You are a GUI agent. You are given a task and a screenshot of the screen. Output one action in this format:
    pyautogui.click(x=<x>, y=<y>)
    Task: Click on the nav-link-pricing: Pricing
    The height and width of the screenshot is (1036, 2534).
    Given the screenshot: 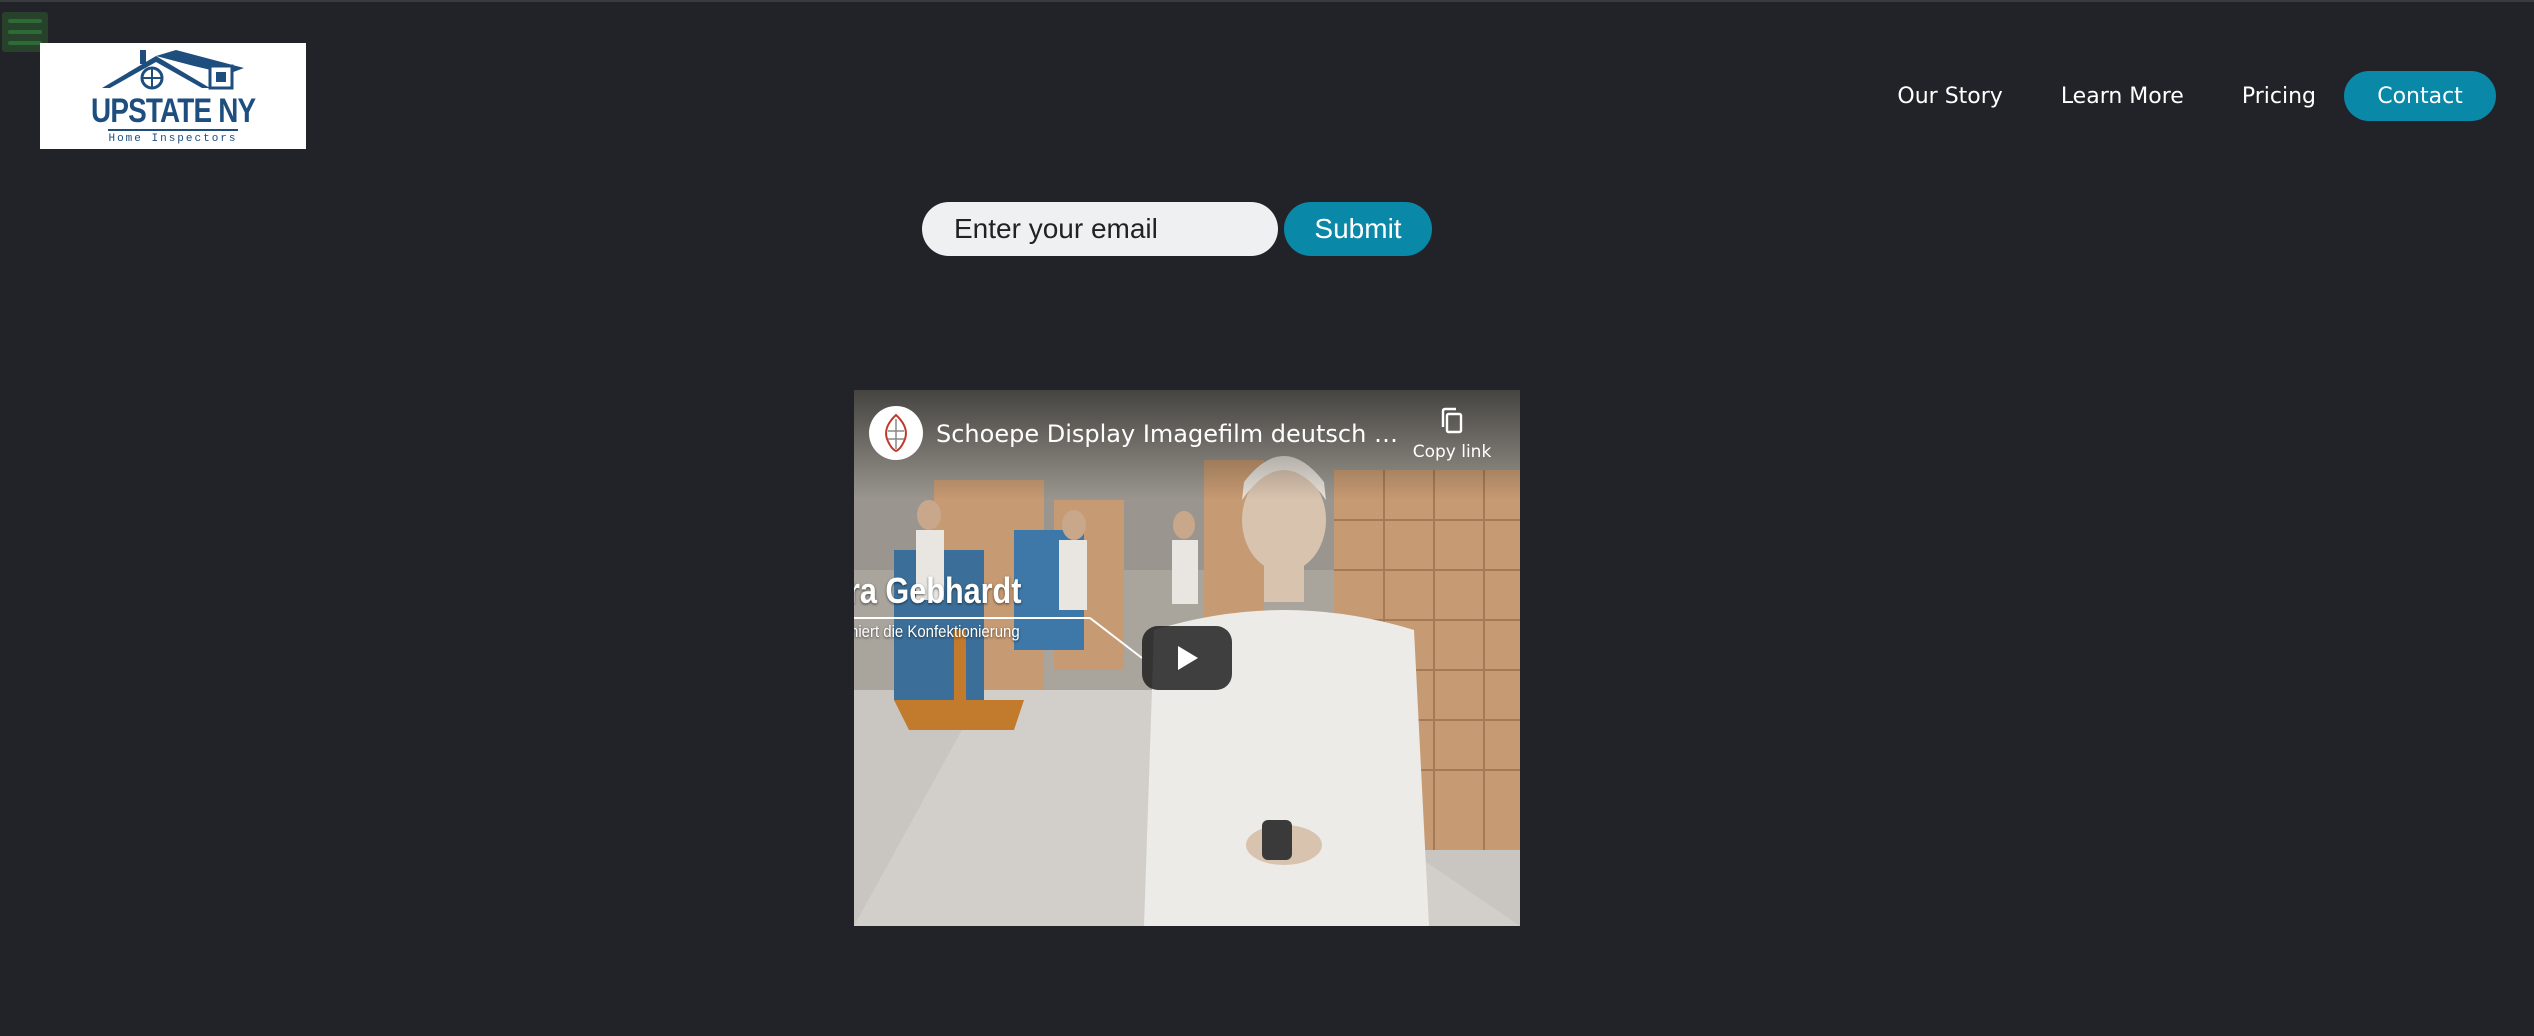 What is the action you would take?
    pyautogui.click(x=2279, y=96)
    